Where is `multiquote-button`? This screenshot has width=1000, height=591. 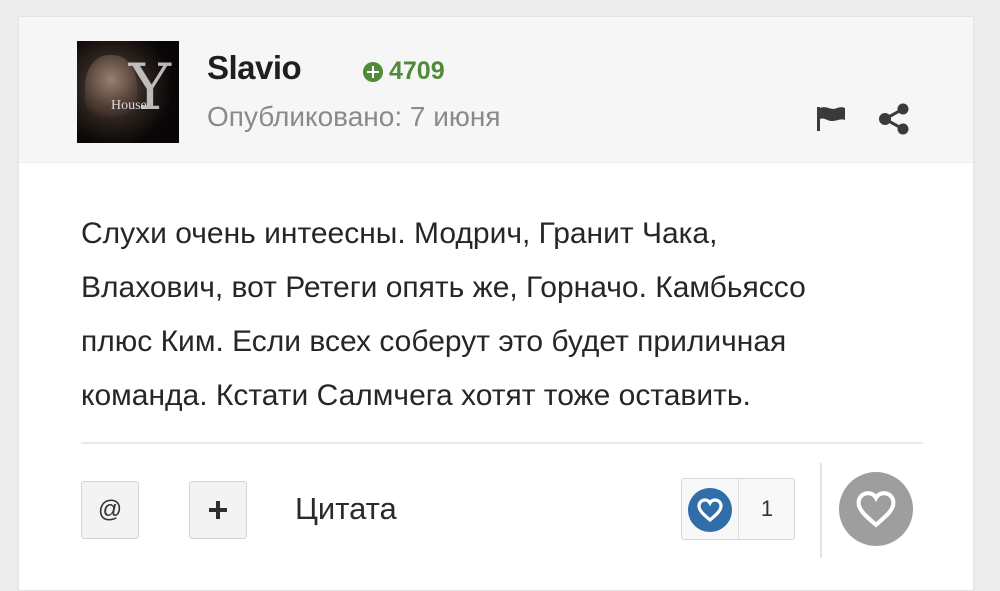
multiquote-button is located at coordinates (218, 510).